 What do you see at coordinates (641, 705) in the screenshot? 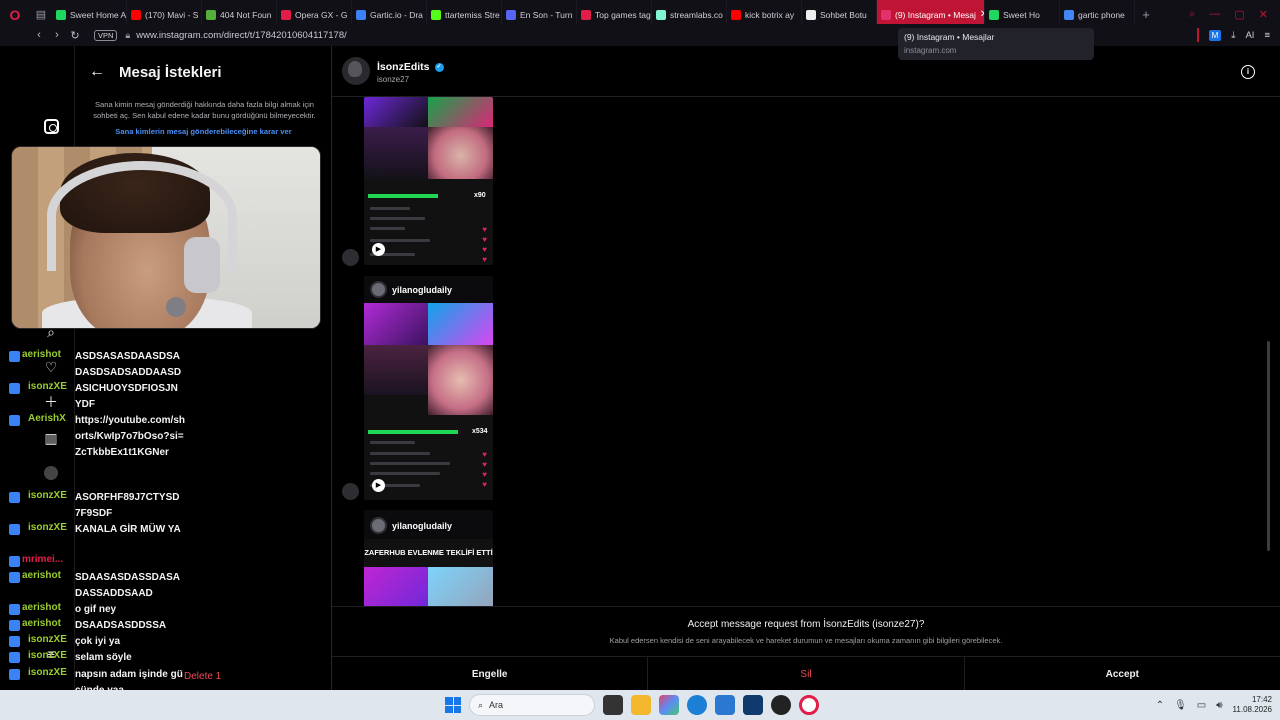
I see `file-explorer-icon` at bounding box center [641, 705].